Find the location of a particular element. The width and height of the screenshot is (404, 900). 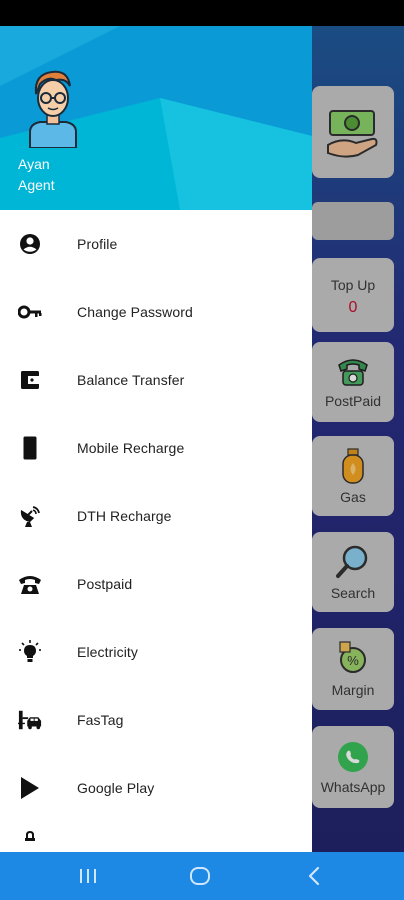

user-role: Agent is located at coordinates (36, 185).